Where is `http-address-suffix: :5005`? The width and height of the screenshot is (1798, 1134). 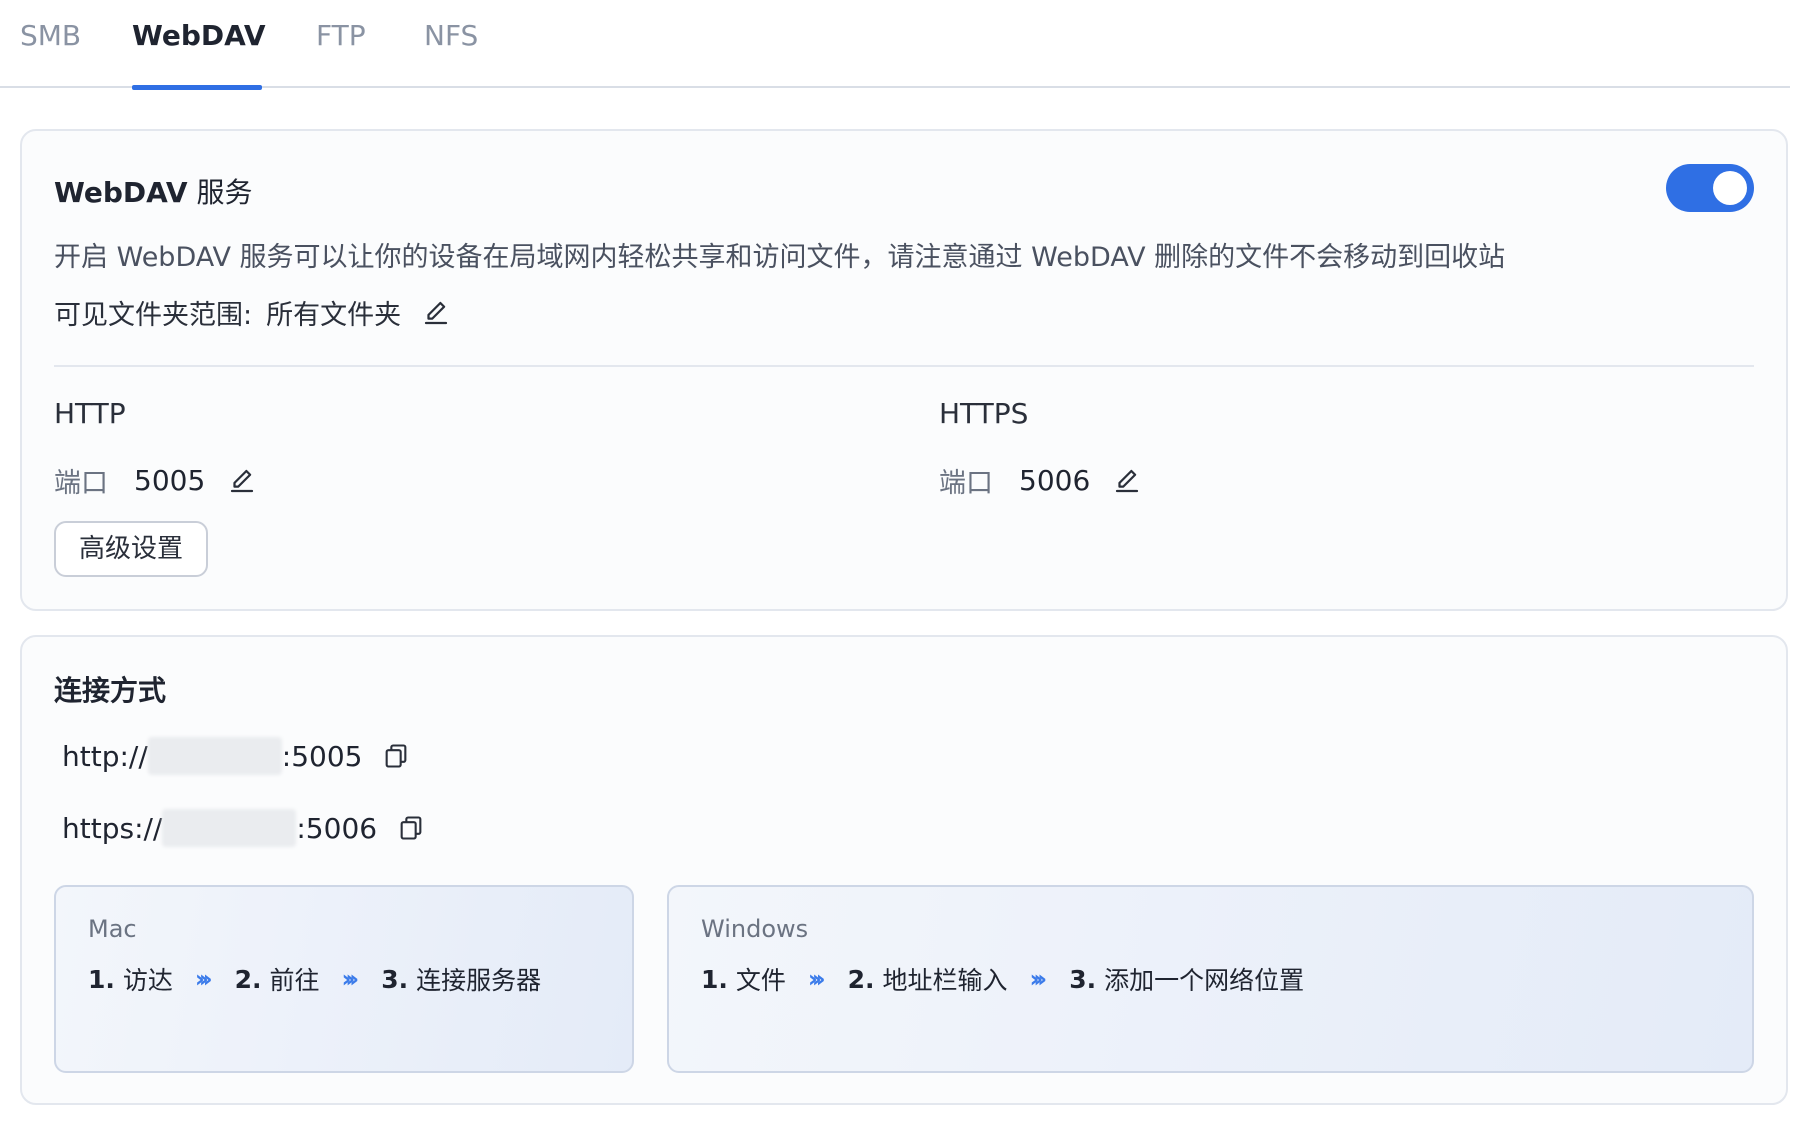 http-address-suffix: :5005 is located at coordinates (322, 756).